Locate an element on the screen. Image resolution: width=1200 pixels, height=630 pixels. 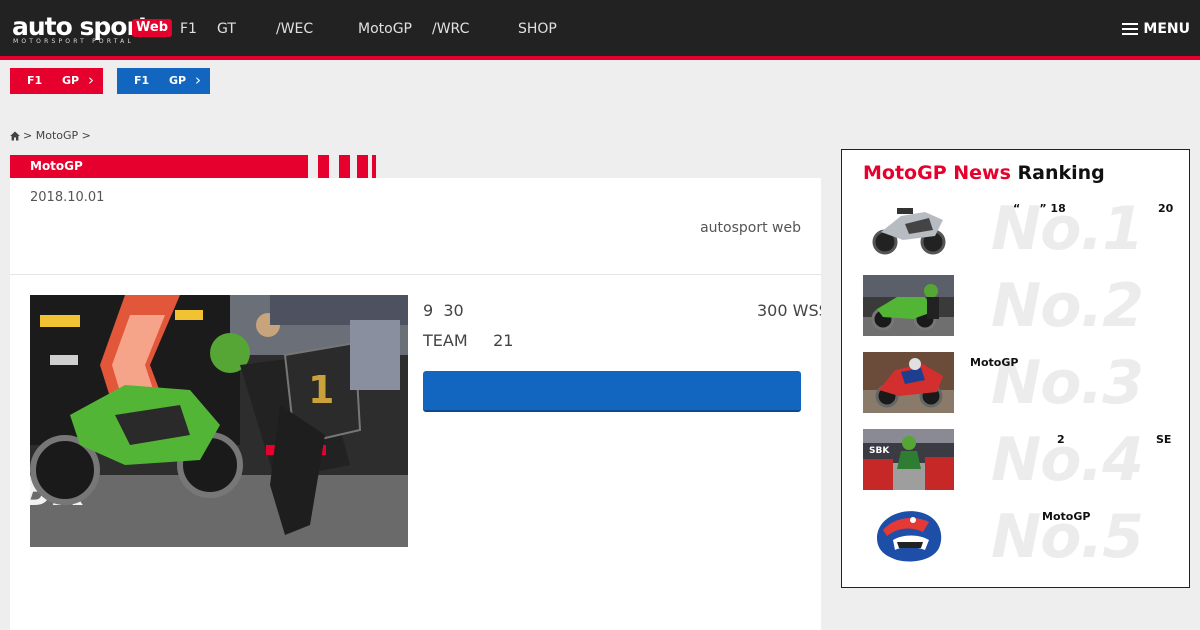
hamburger-icon is located at coordinates (1130, 29).